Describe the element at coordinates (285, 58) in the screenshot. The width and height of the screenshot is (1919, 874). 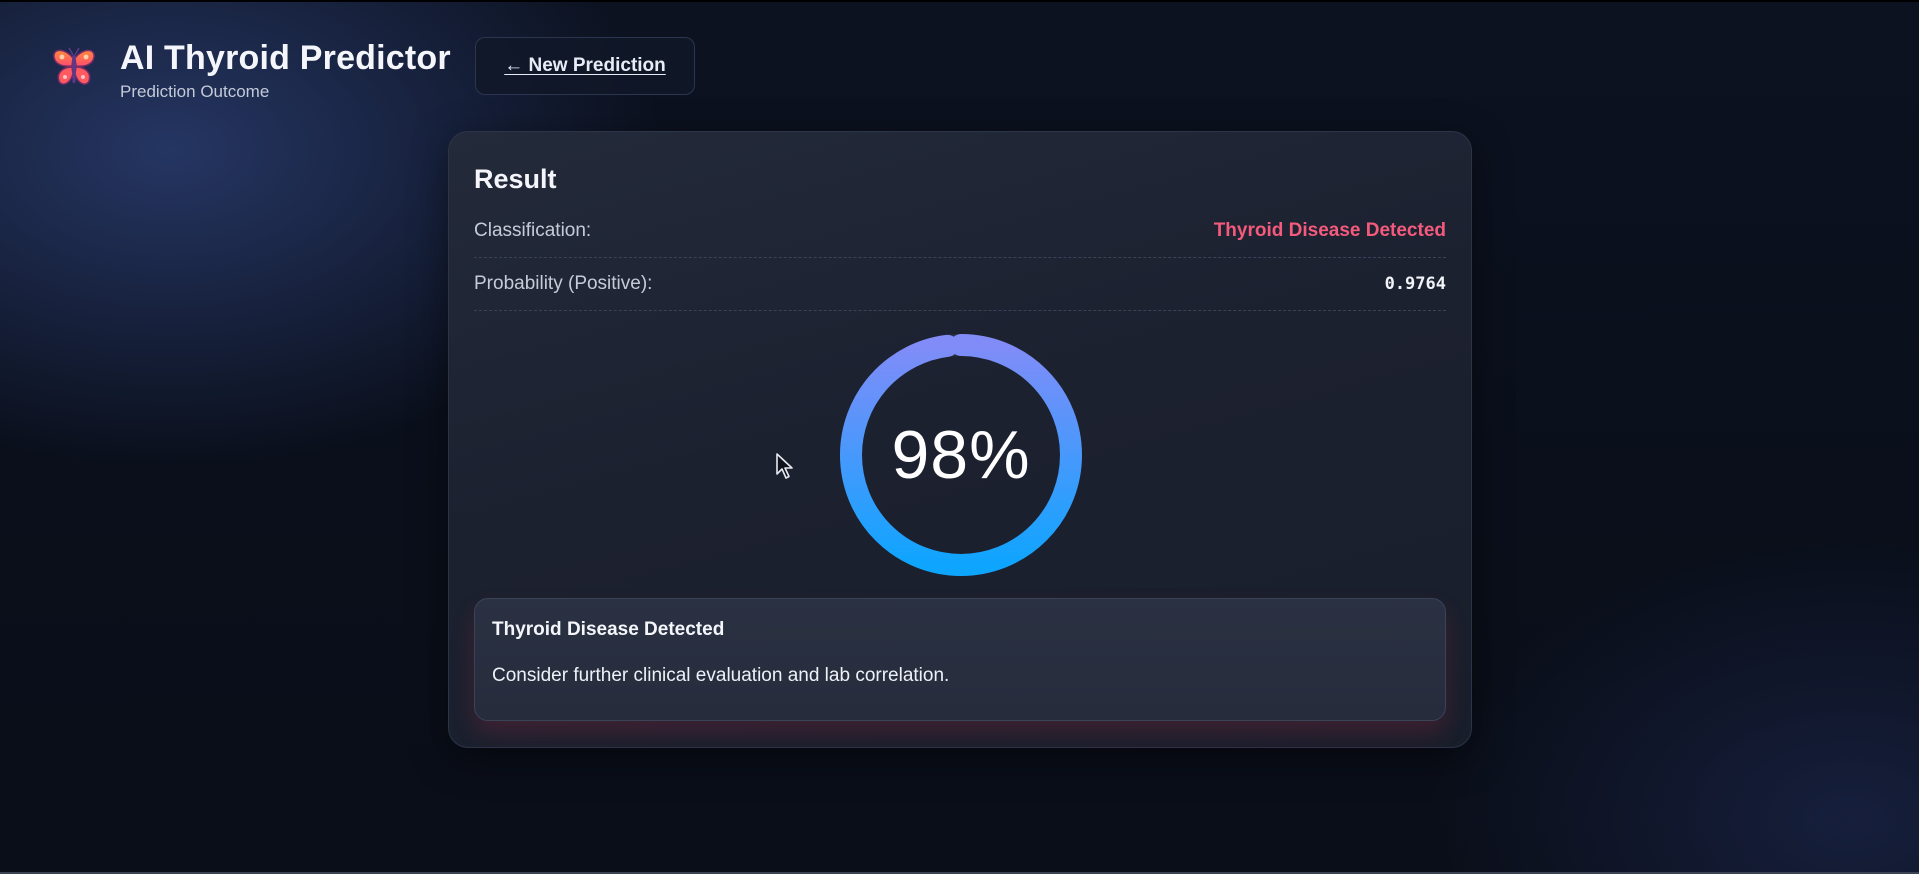
I see `app-title: AI Thyroid Predictor` at that location.